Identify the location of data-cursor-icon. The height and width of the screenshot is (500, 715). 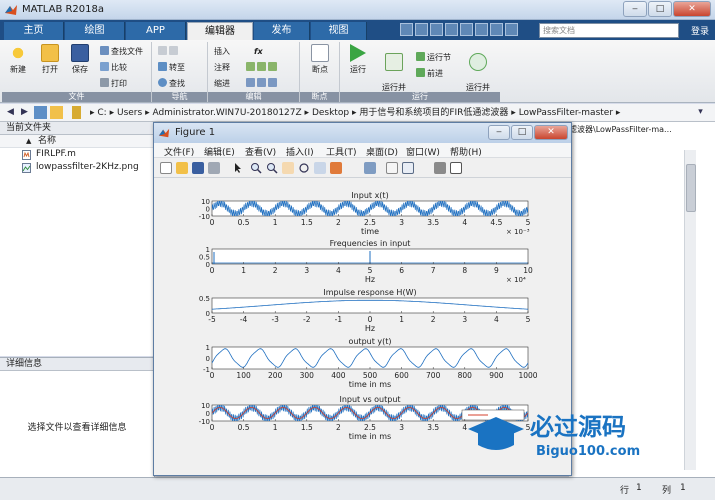
(320, 168).